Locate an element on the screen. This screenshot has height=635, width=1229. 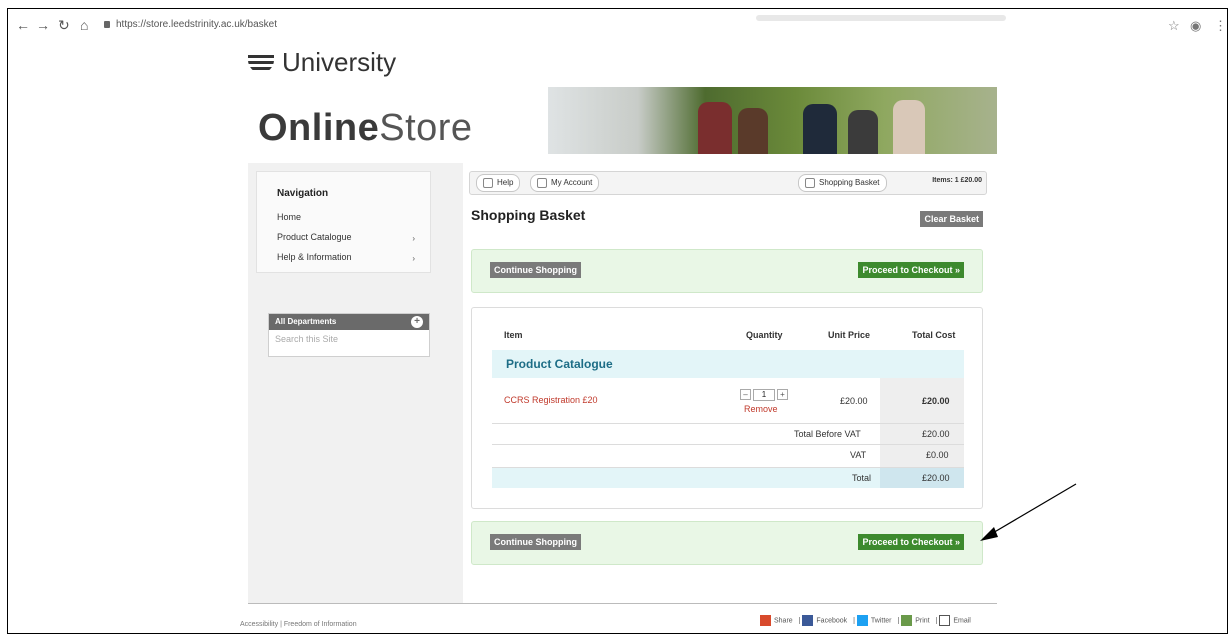
sidebar-item-help: Help & Information › is located at coordinates (352, 257).